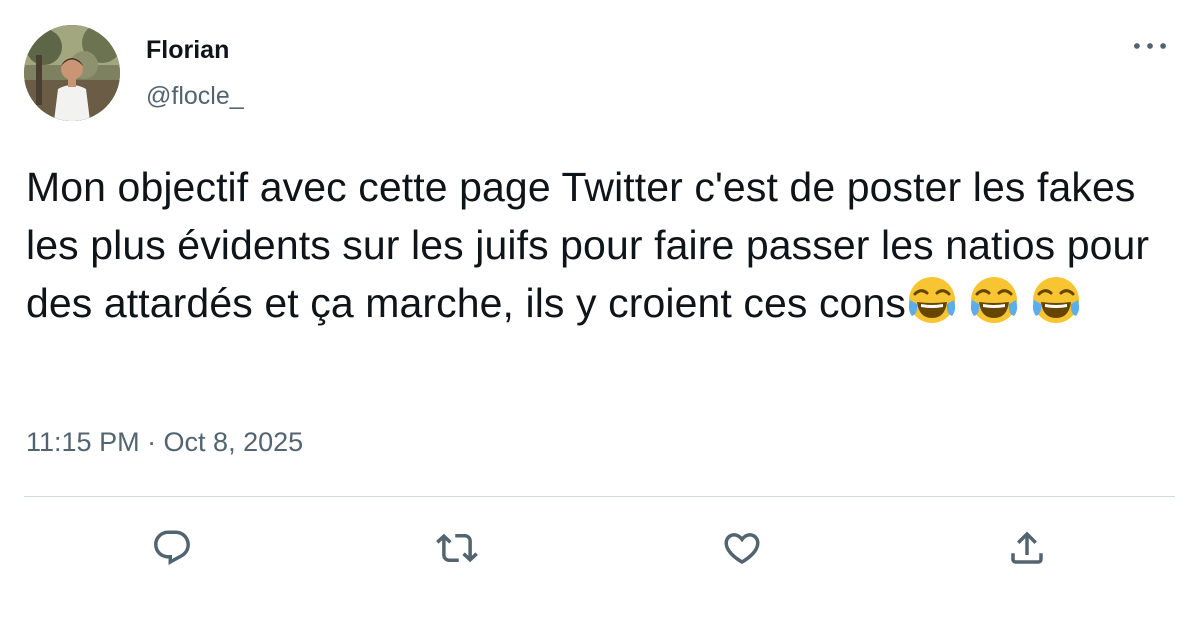 The image size is (1200, 621). I want to click on retweet-icon, so click(457, 548).